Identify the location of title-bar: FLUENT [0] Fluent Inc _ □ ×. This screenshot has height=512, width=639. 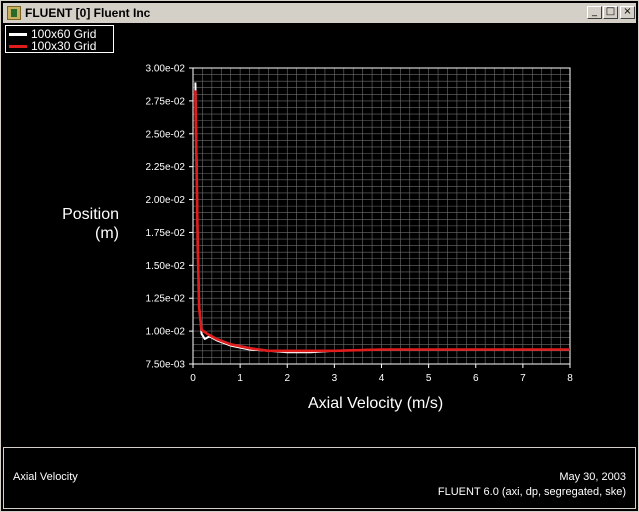
(319, 13).